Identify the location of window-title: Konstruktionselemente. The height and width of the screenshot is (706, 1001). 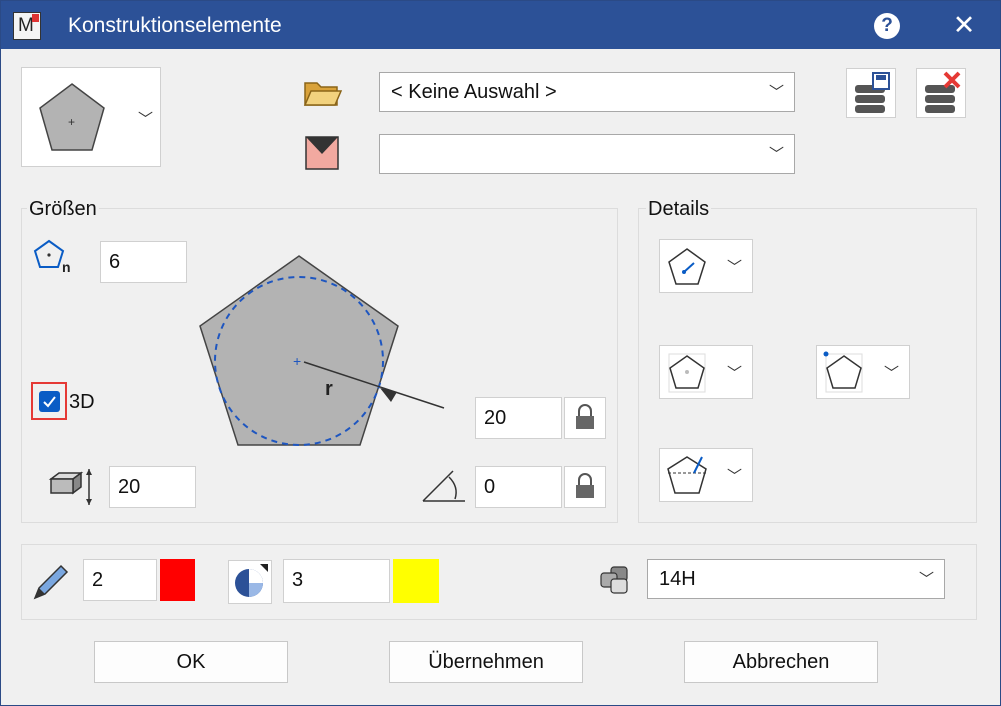
(175, 25).